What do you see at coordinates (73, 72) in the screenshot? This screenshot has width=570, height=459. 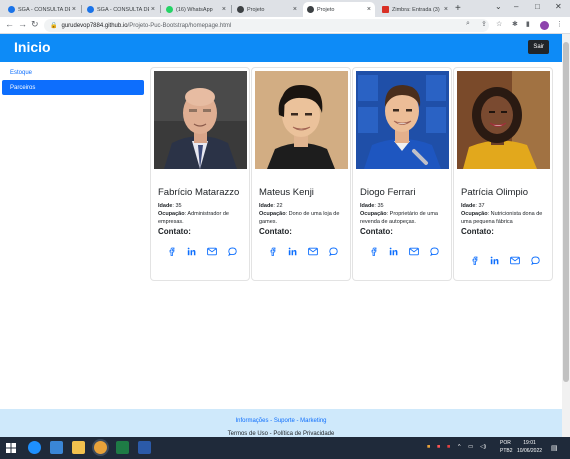 I see `sidebar-item-estoque: Estoque` at bounding box center [73, 72].